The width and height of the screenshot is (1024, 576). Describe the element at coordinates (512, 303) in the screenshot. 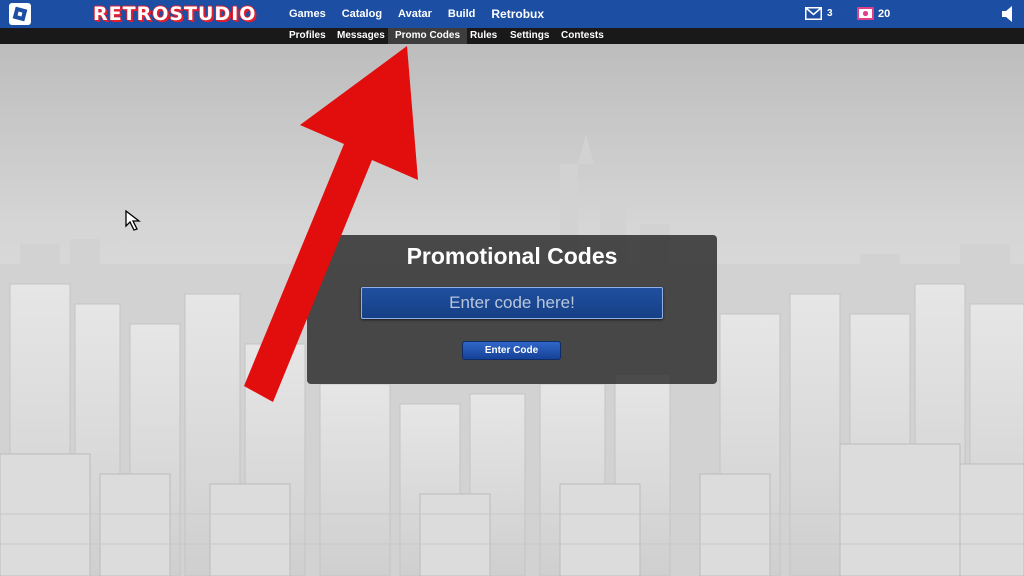

I see `promo-code-input` at that location.